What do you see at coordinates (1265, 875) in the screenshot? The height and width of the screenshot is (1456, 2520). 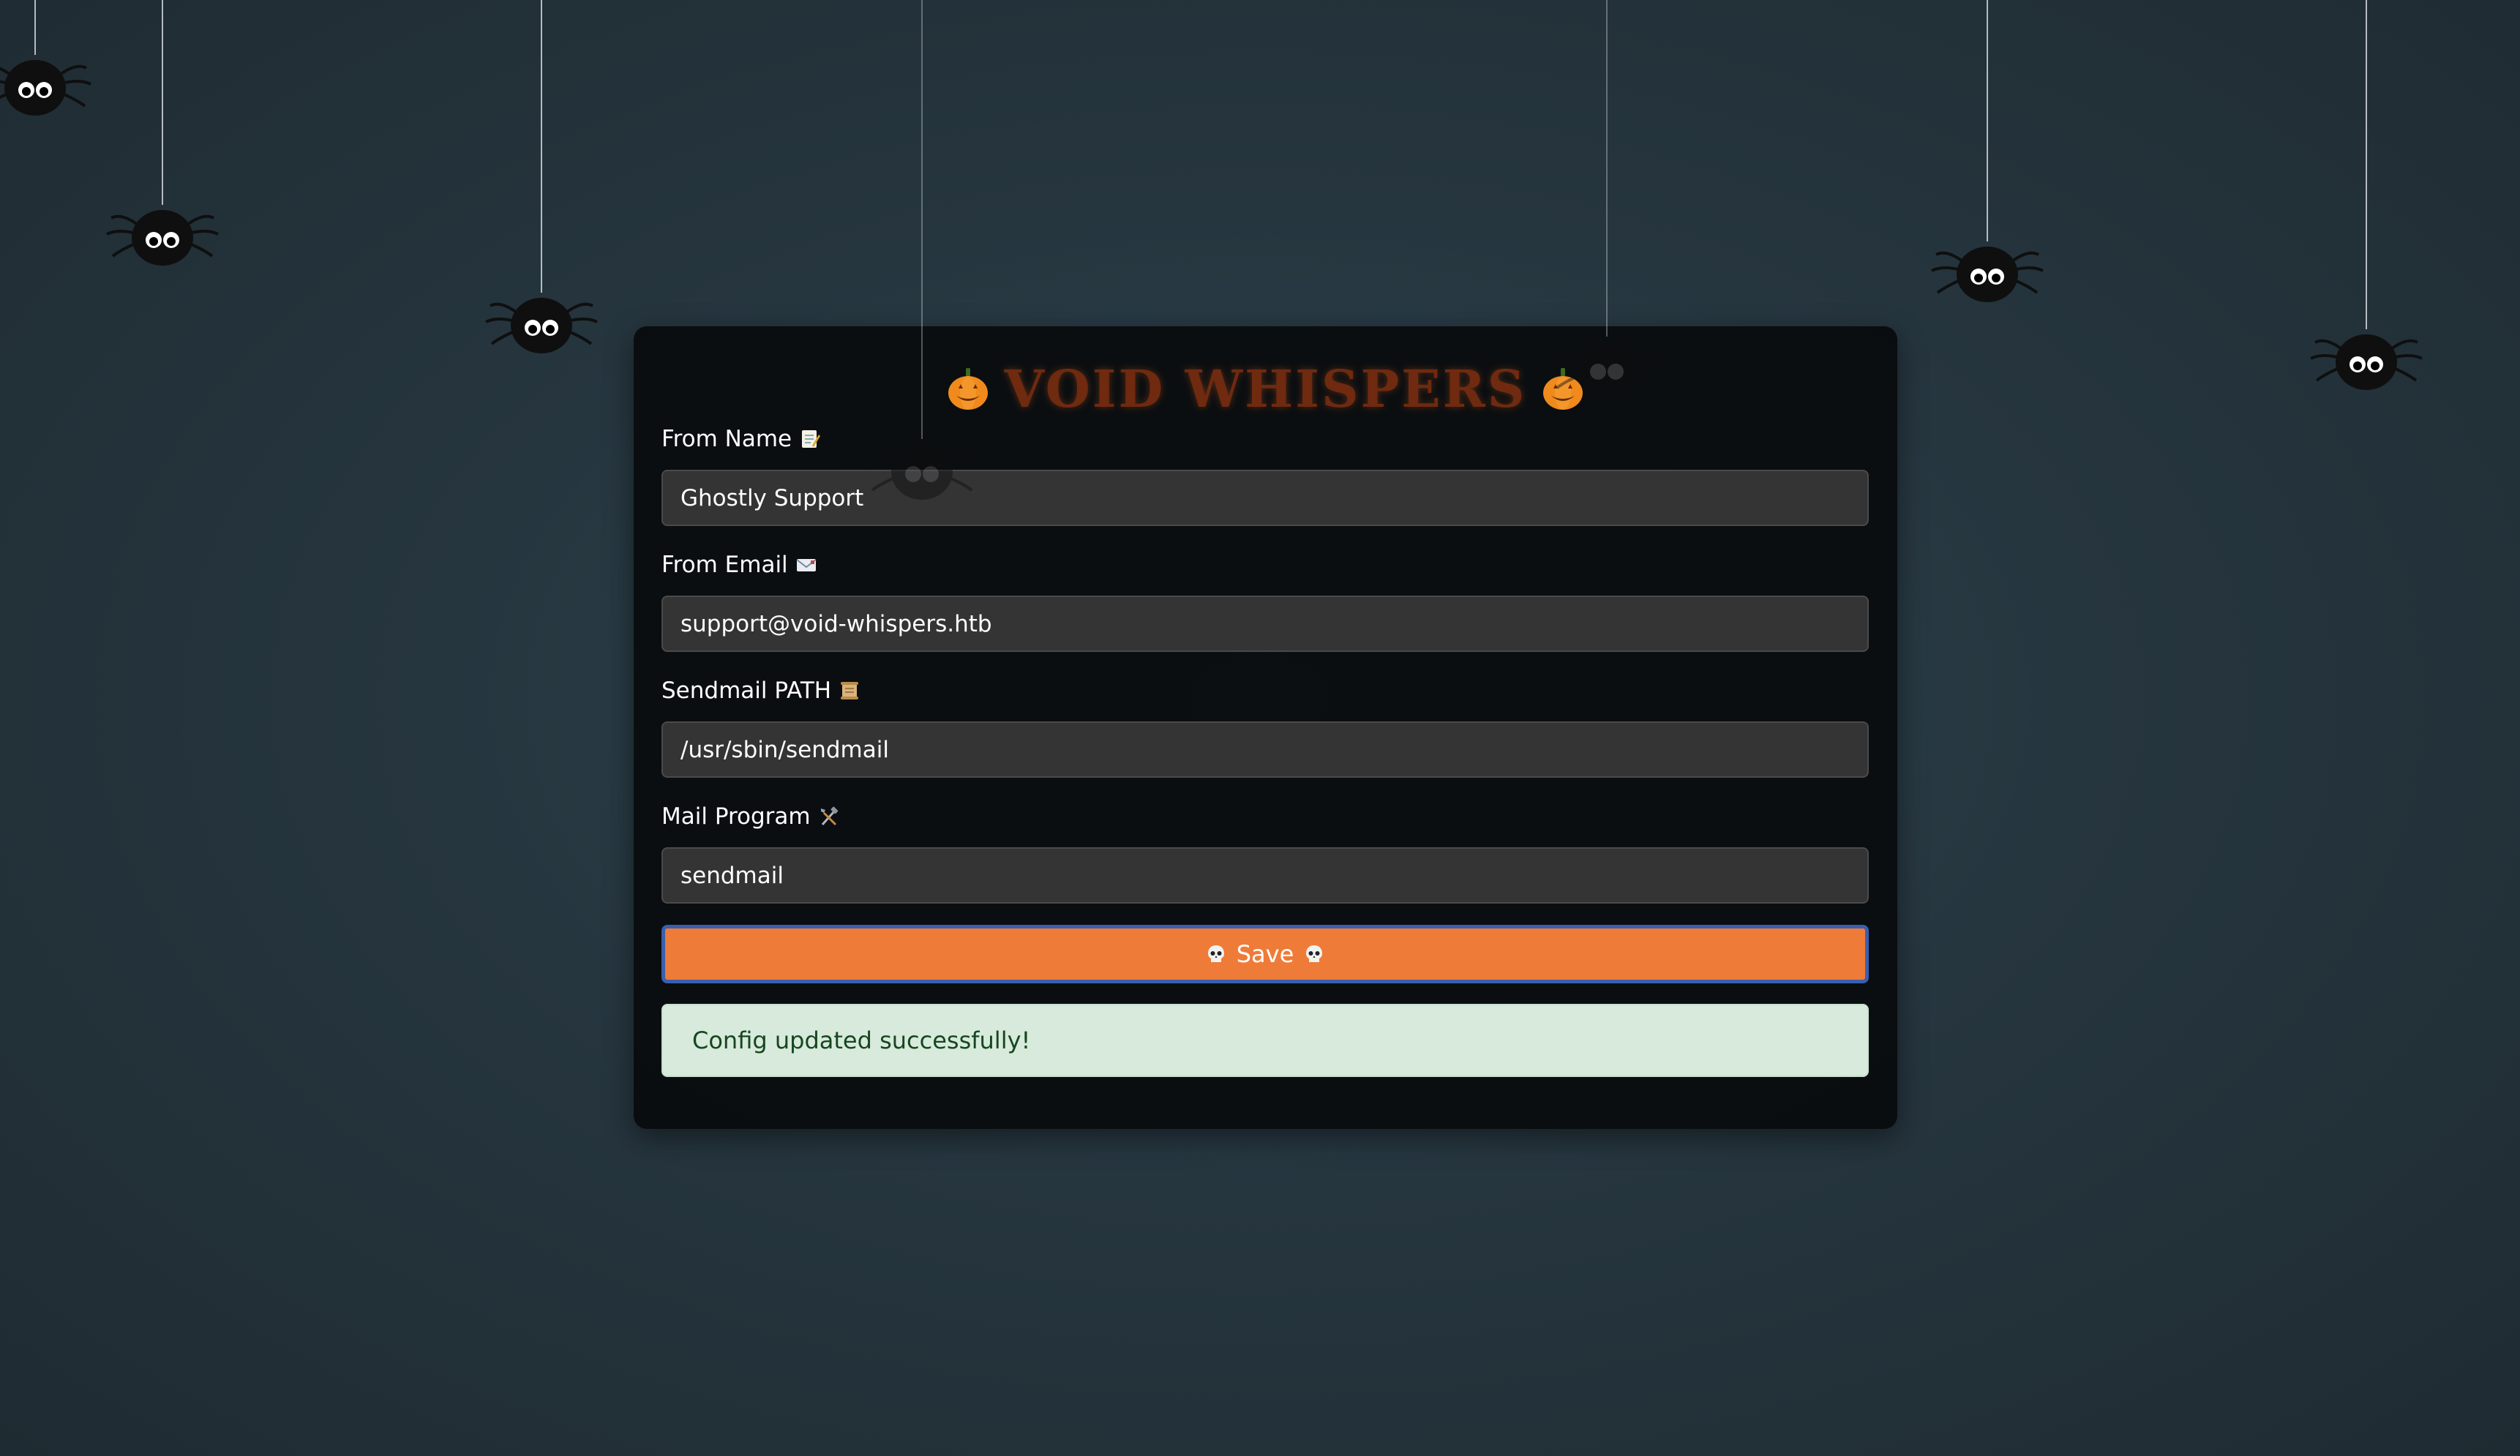 I see `mail-program-input` at bounding box center [1265, 875].